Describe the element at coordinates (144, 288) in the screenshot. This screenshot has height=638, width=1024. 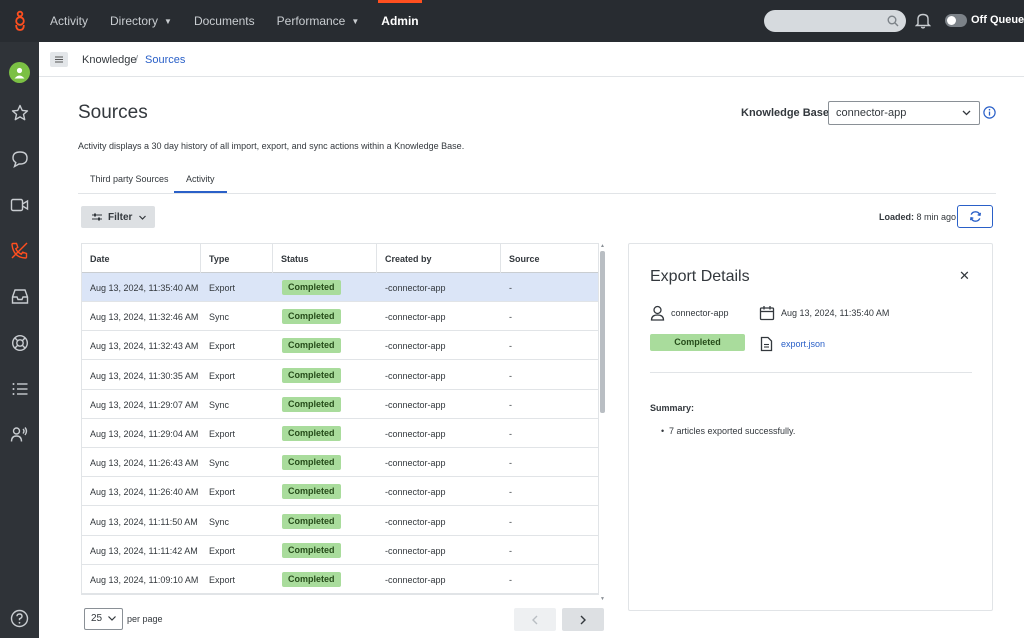
I see `cell-date: Aug 13, 2024, 11:35:40 AM` at that location.